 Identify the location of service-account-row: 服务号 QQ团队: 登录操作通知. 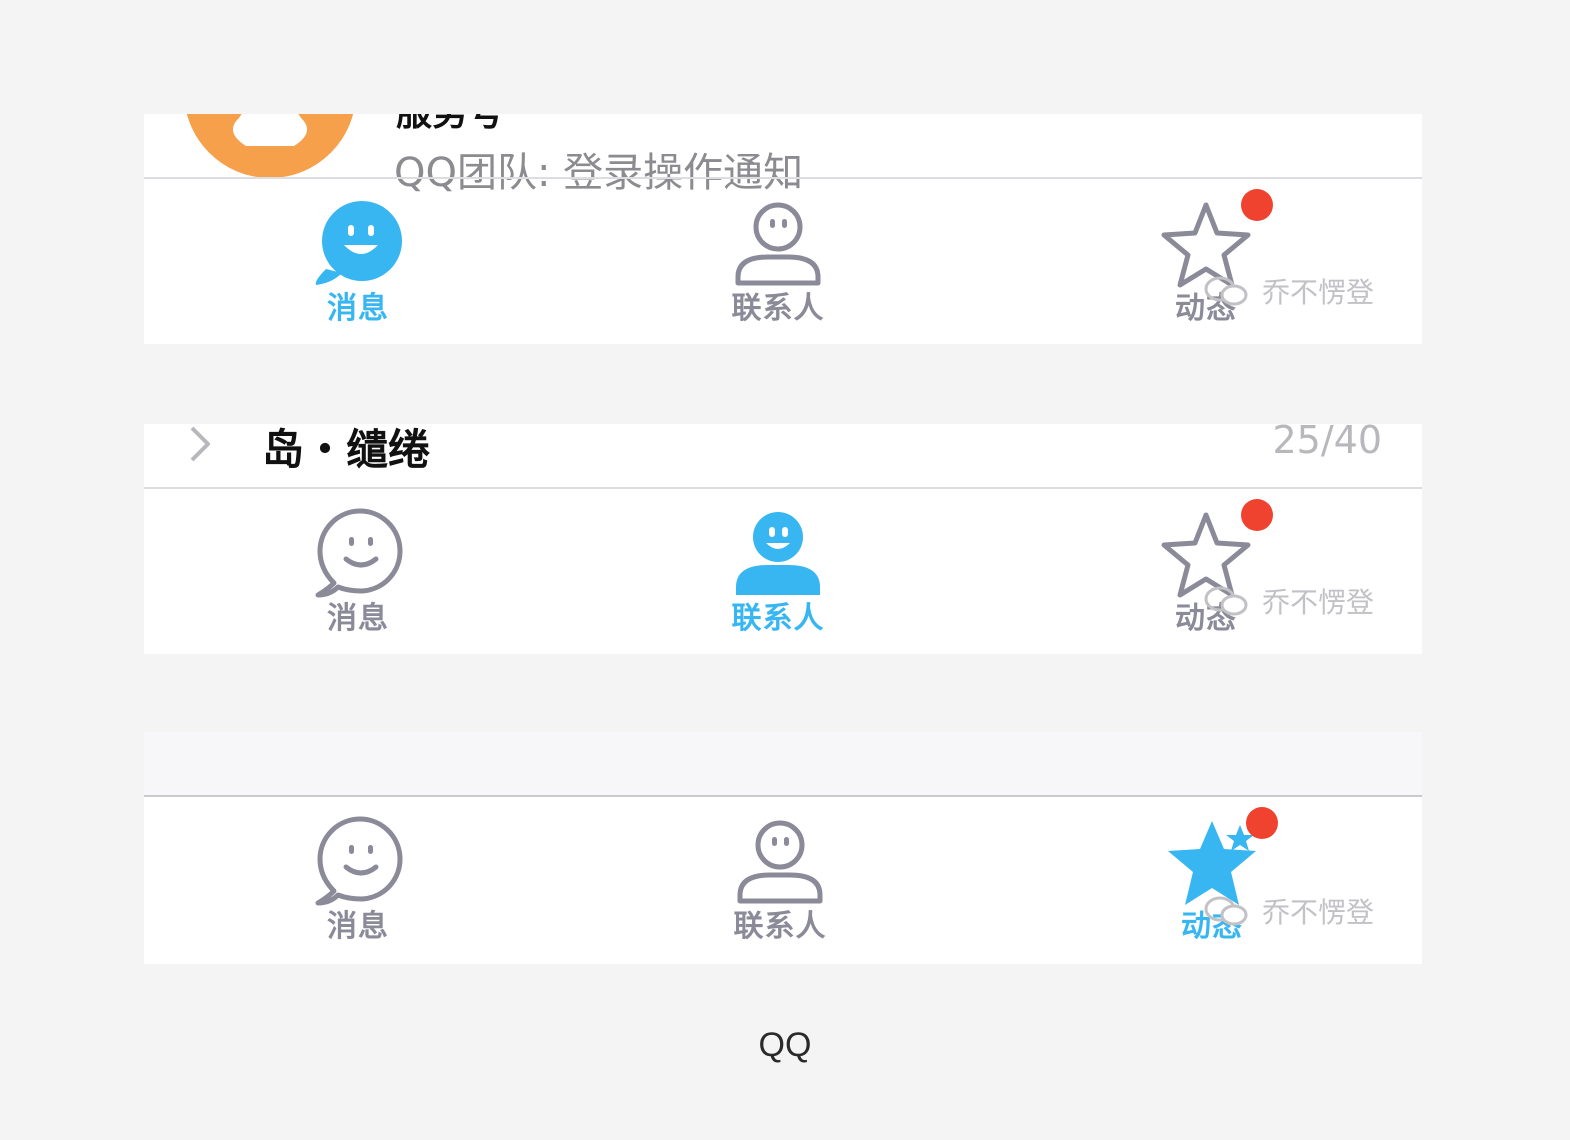
(783, 155).